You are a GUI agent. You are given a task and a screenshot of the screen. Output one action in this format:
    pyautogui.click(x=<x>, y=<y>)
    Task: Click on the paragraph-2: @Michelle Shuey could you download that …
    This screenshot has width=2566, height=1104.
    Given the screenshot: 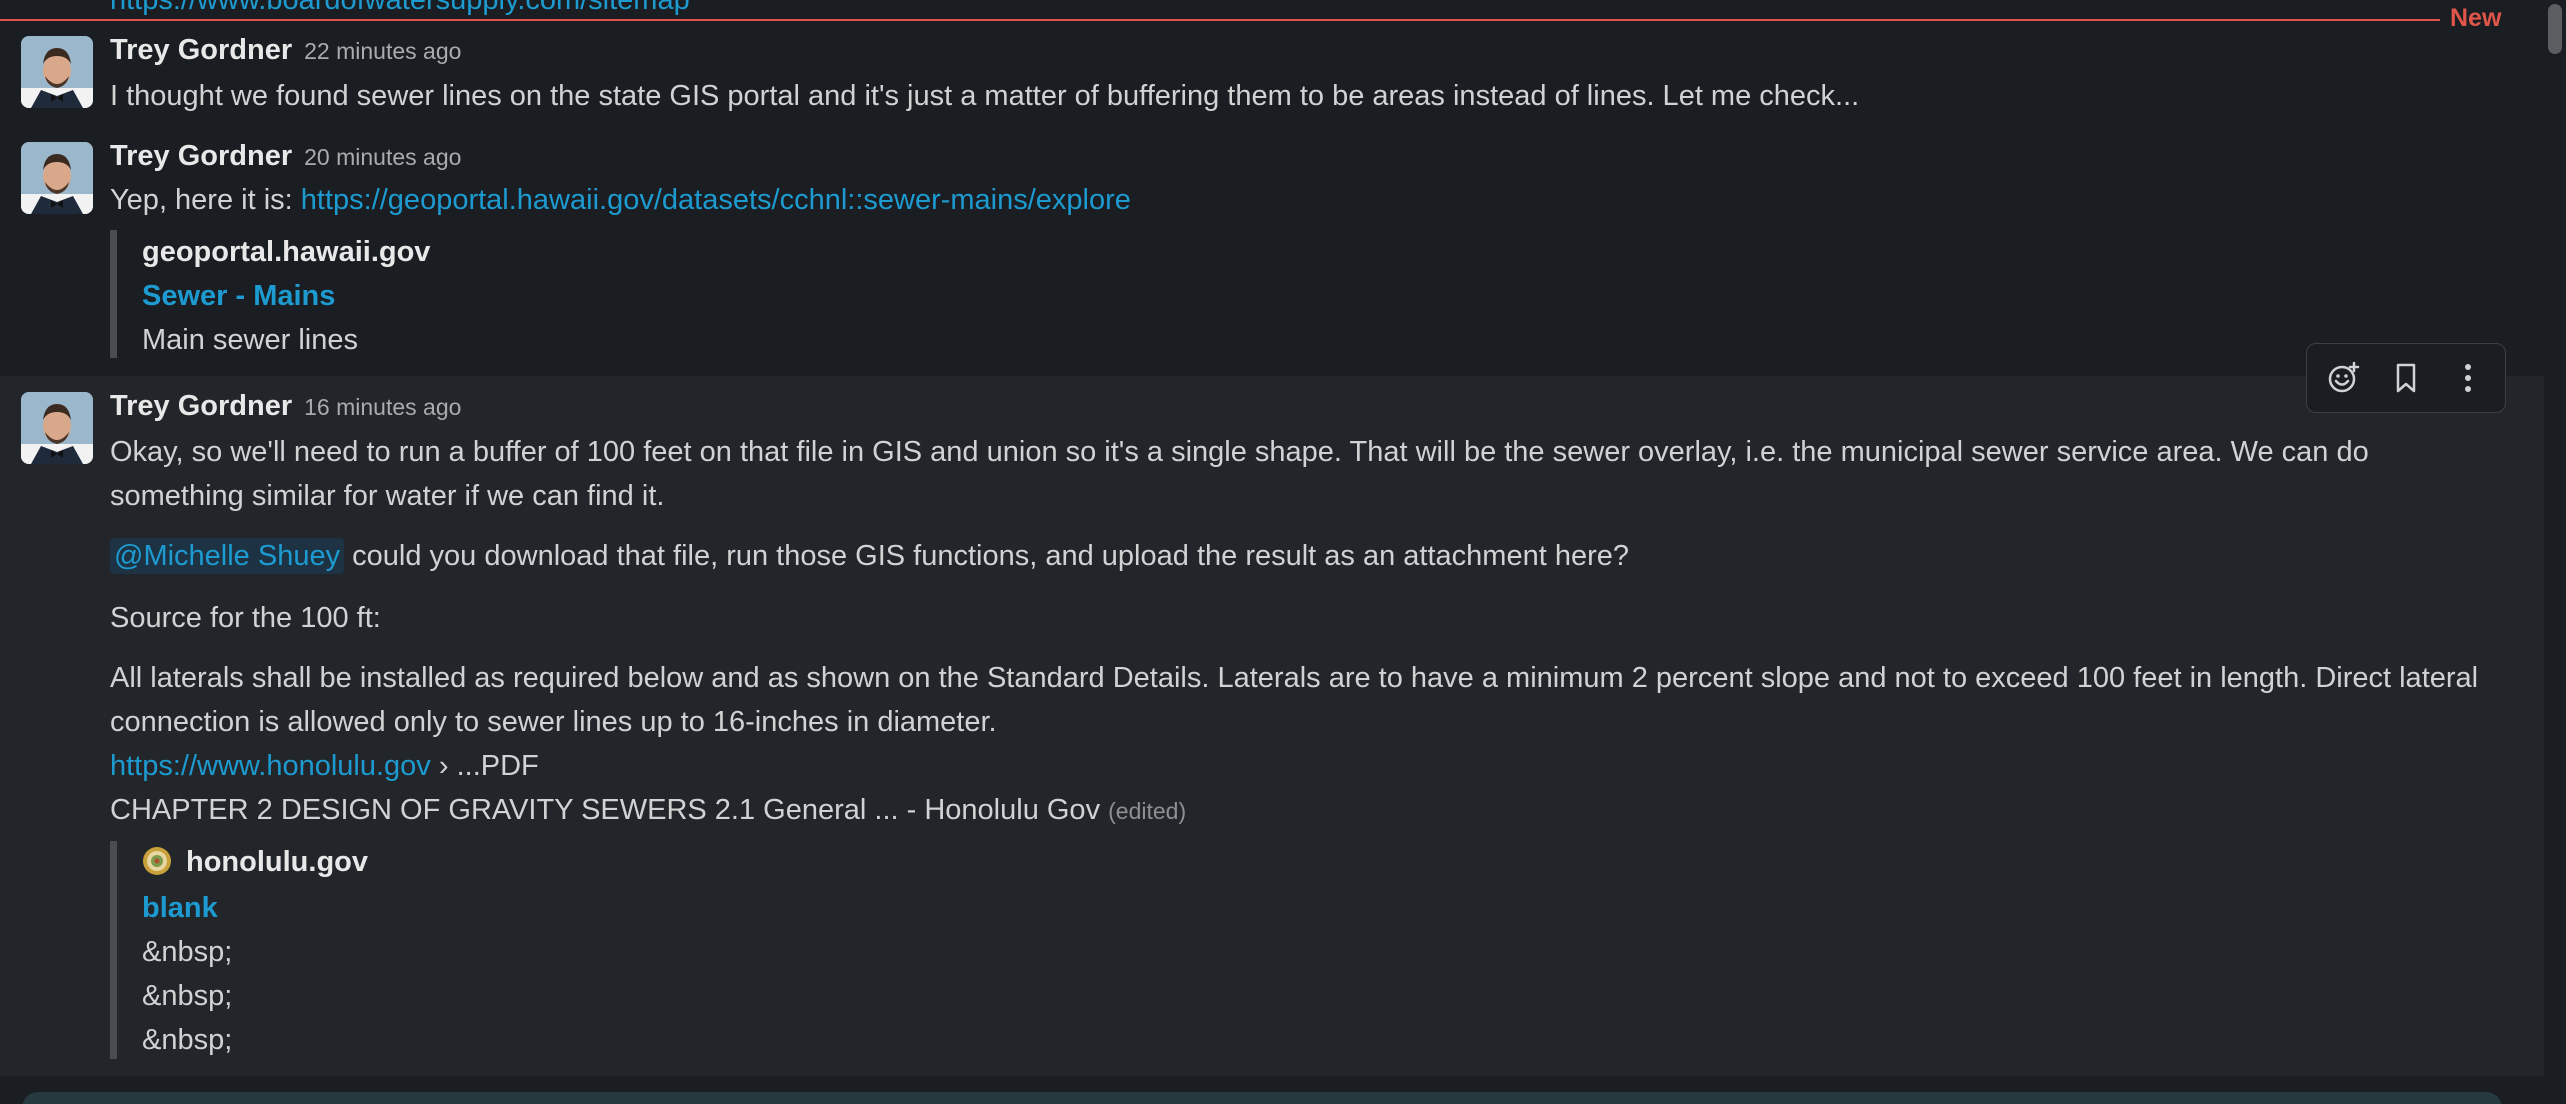 What is the action you would take?
    pyautogui.click(x=869, y=556)
    